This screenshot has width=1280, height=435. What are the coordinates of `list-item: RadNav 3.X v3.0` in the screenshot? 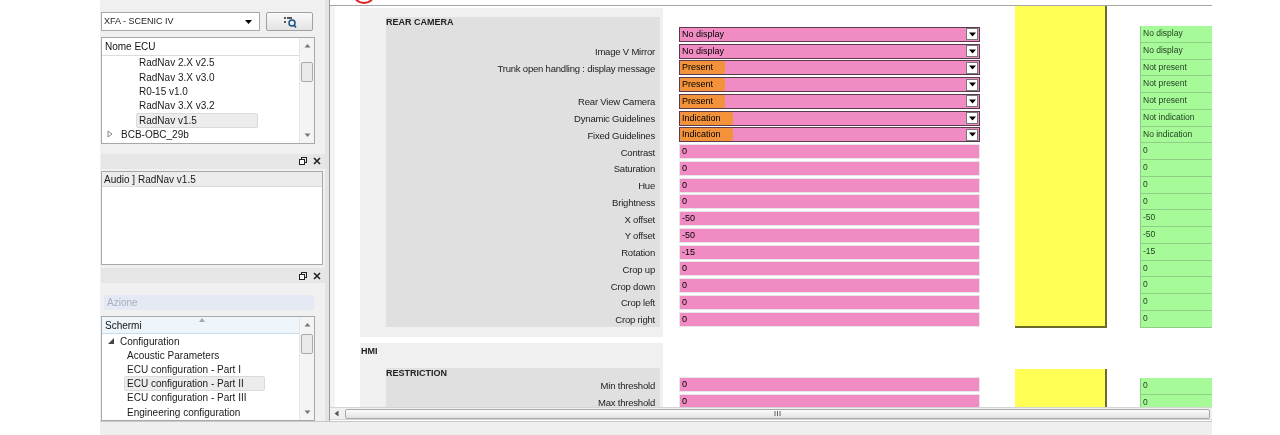 It's located at (206, 77).